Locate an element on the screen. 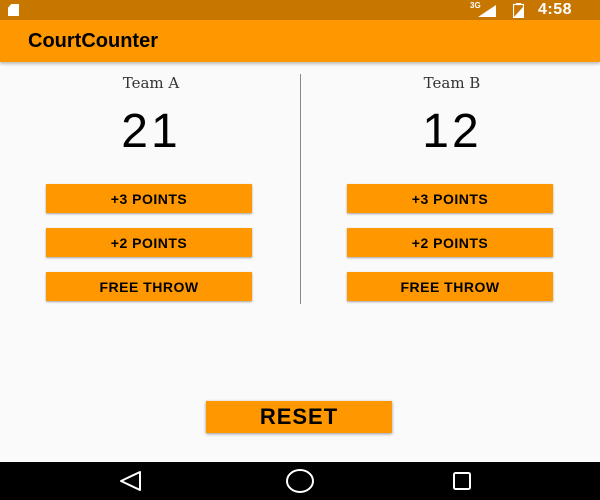  reset-button: RESET is located at coordinates (299, 417).